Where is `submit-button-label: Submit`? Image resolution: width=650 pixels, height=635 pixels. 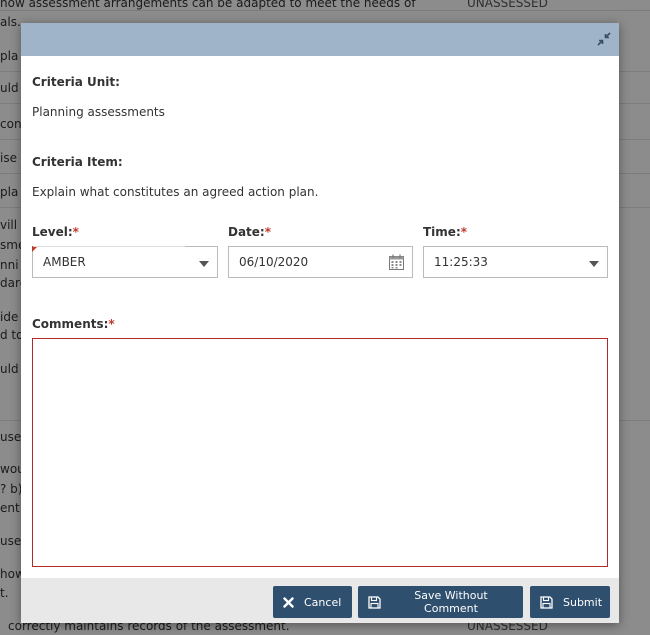 submit-button-label: Submit is located at coordinates (583, 602).